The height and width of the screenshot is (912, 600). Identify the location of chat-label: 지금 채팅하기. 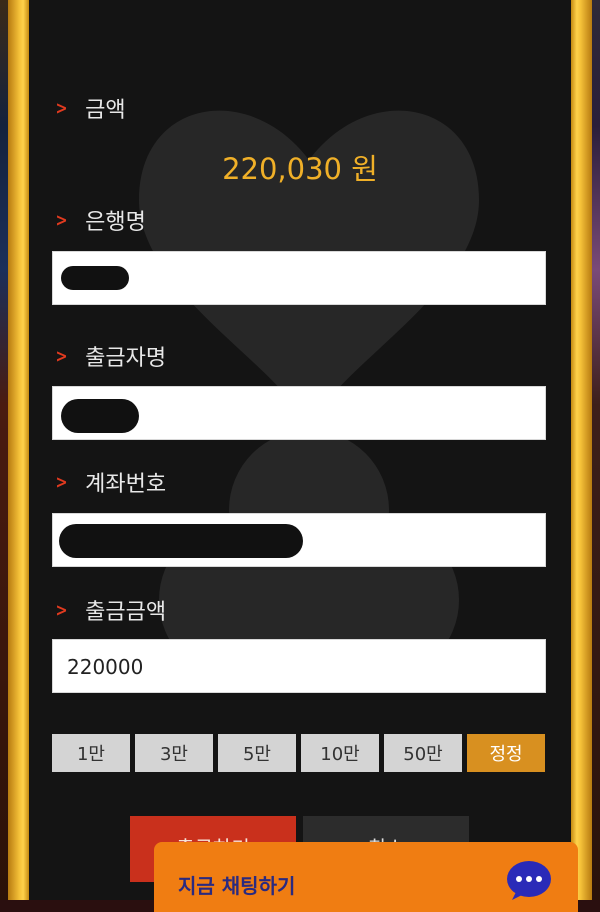
(237, 886).